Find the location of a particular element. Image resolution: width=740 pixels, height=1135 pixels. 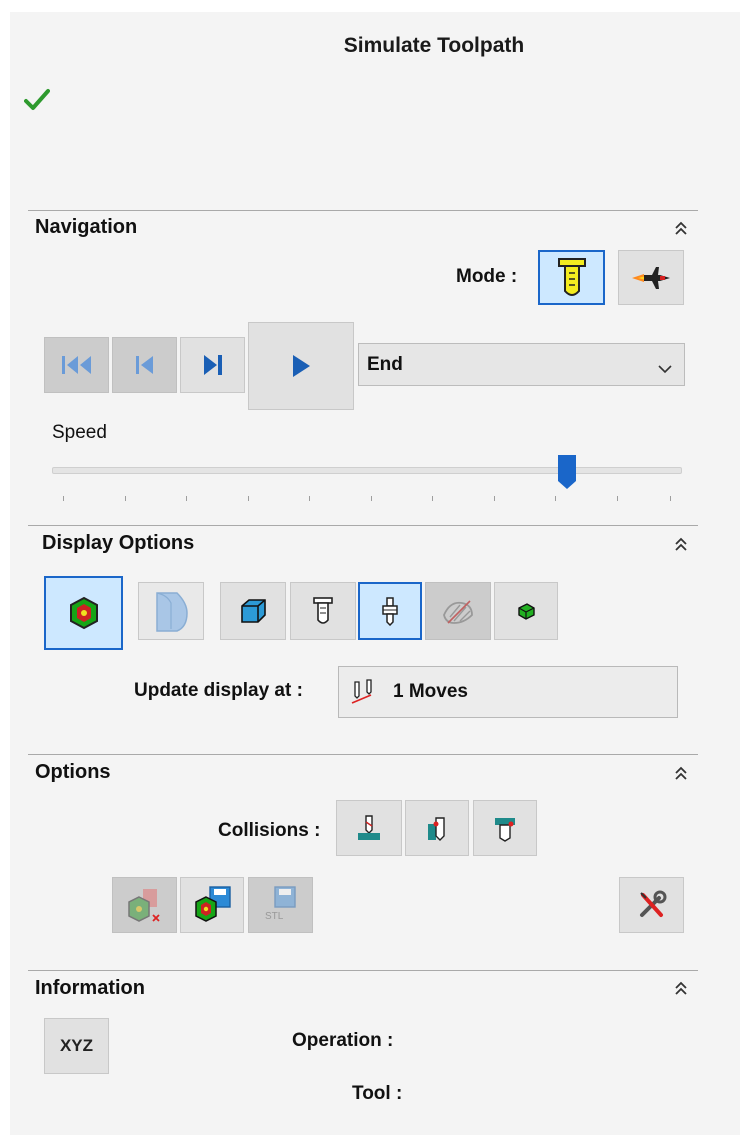

tool-mode-icon is located at coordinates (571, 276).